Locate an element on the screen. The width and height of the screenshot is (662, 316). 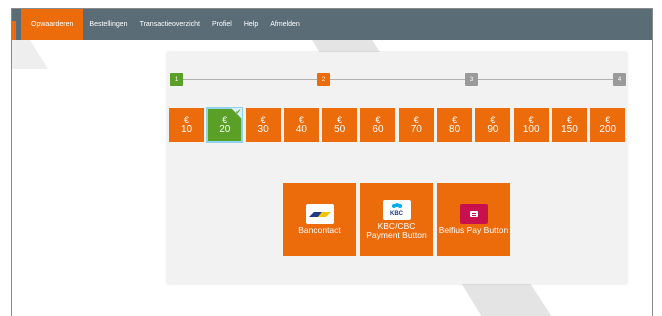
amount-option-10: €10 is located at coordinates (186, 125).